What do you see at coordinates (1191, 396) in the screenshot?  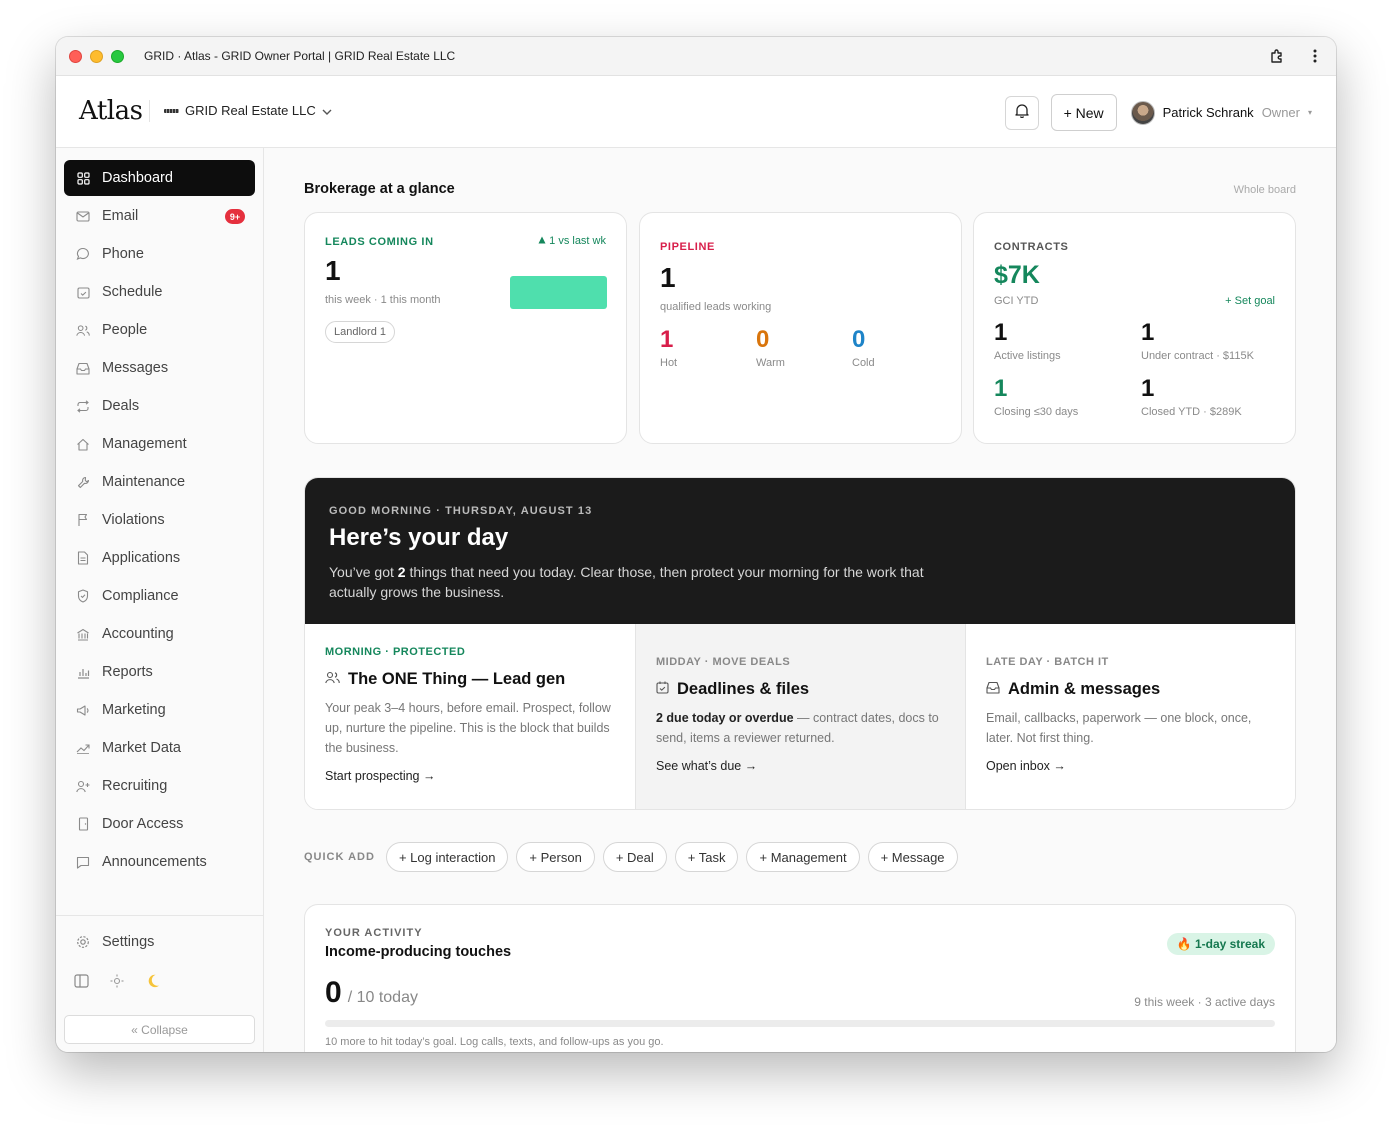 I see `closed-ytd-stat: 1 Closed YTD · $289K` at bounding box center [1191, 396].